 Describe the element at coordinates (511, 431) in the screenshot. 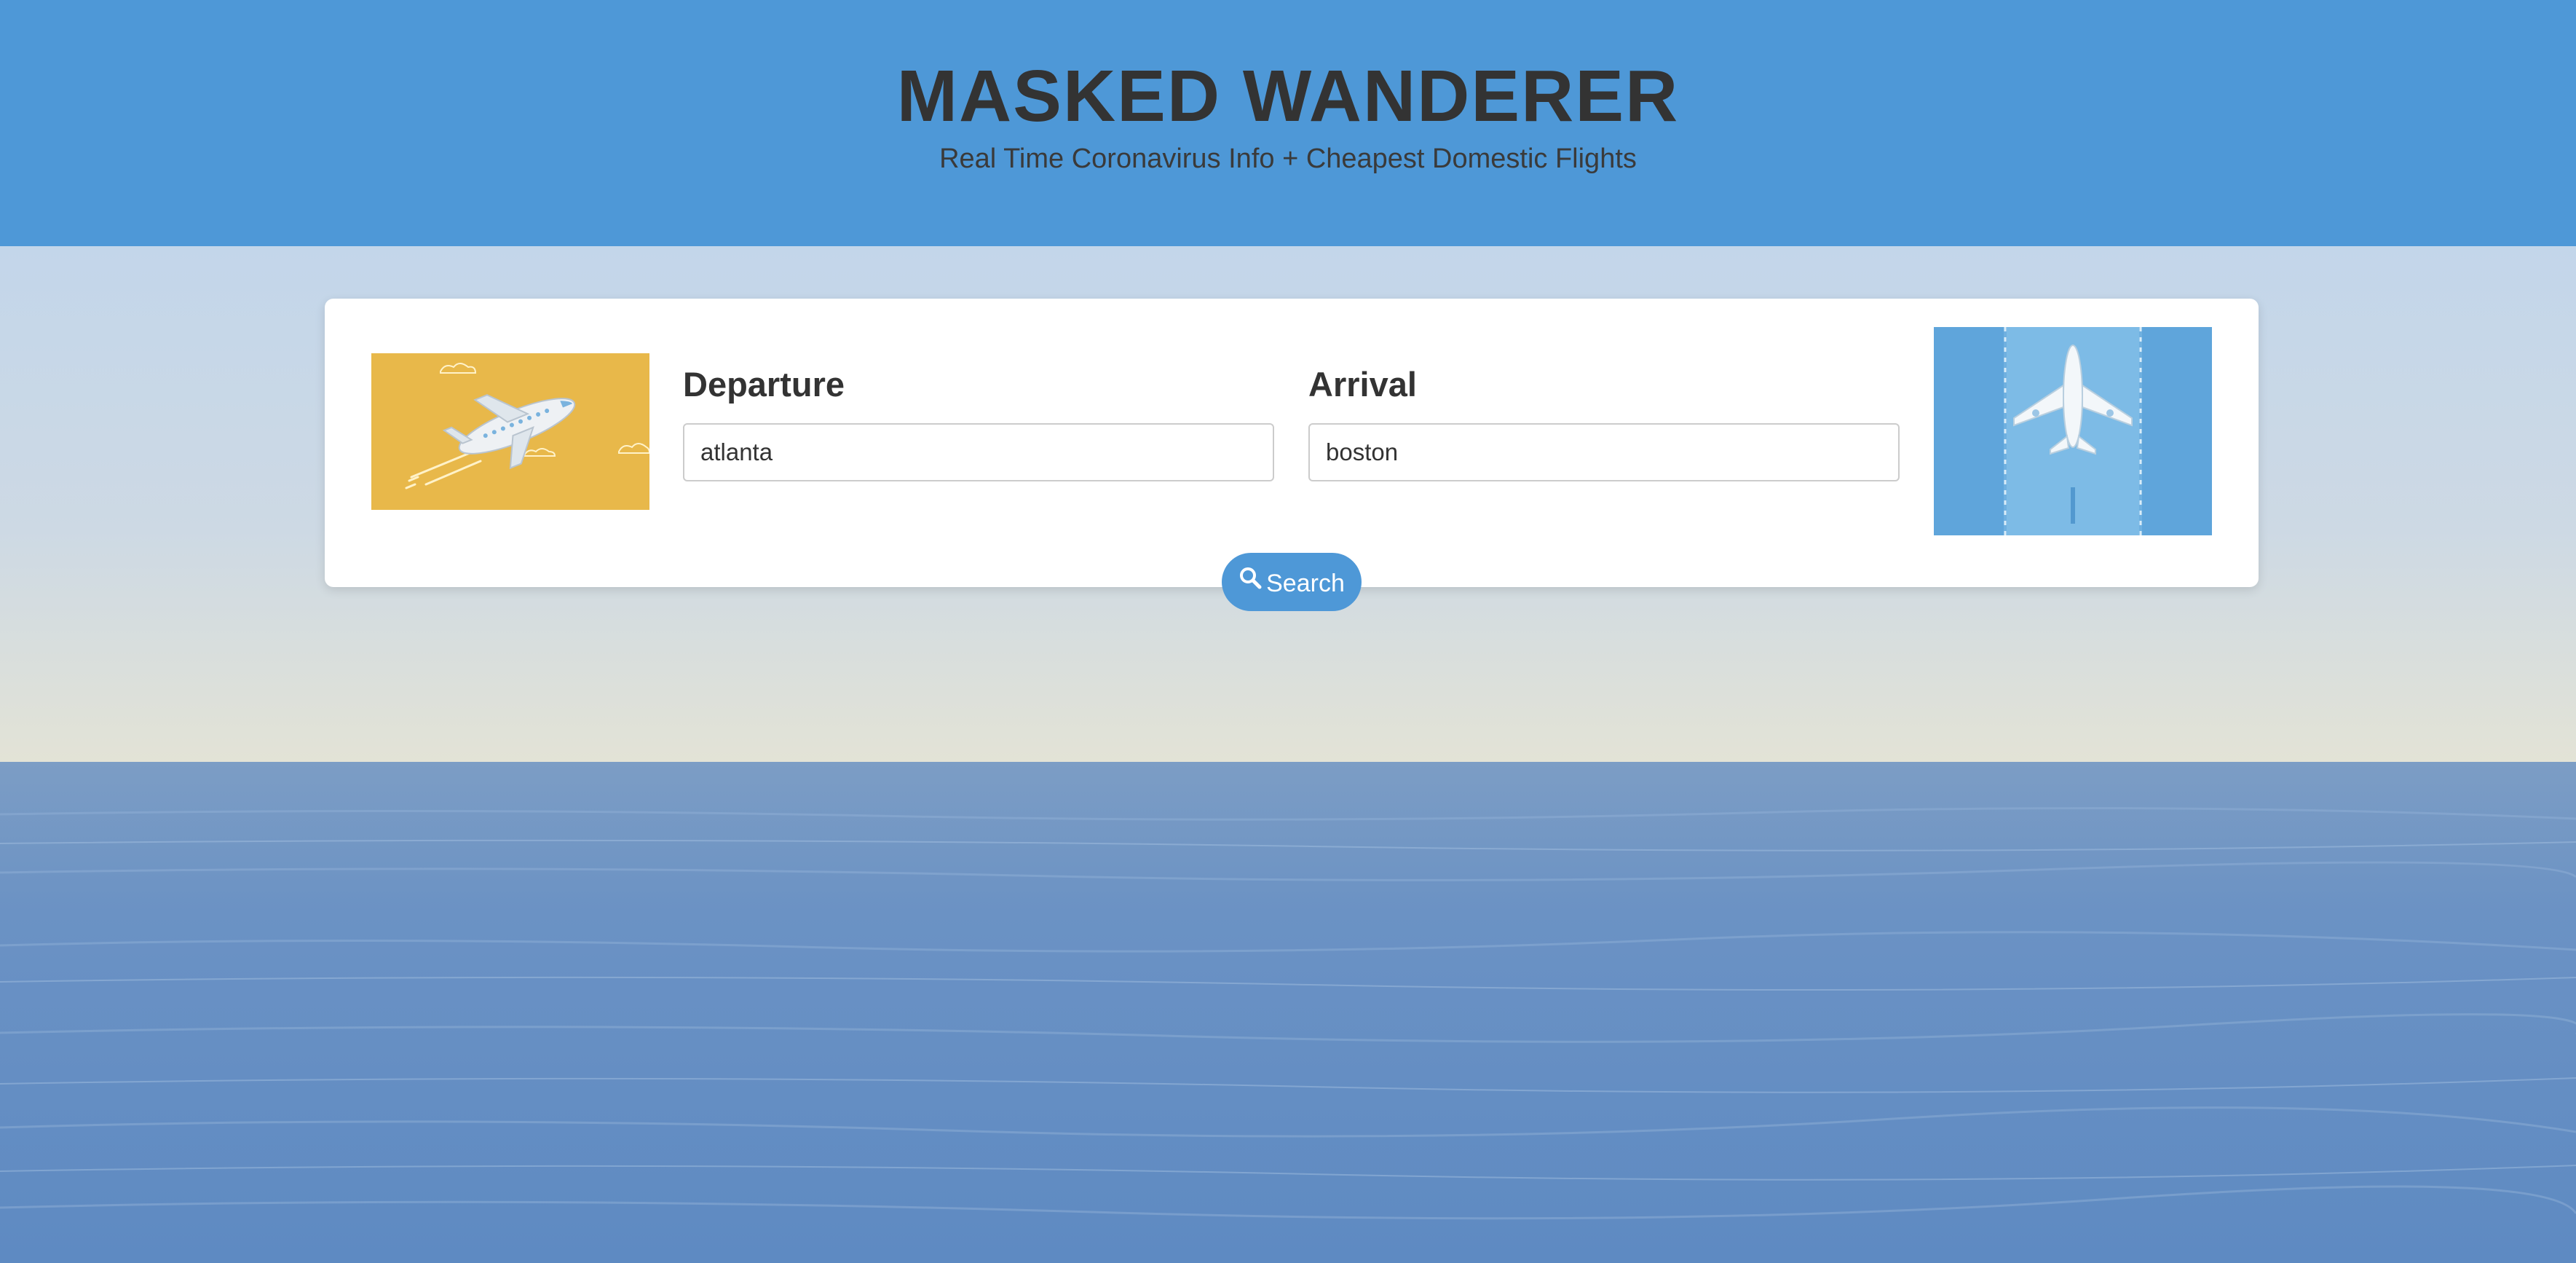

I see `airplane-flying-illustration` at that location.